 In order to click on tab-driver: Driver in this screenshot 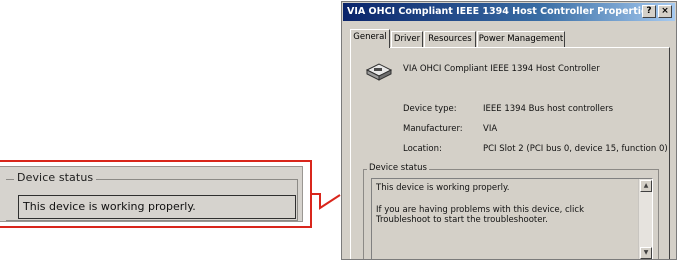, I will do `click(407, 39)`.